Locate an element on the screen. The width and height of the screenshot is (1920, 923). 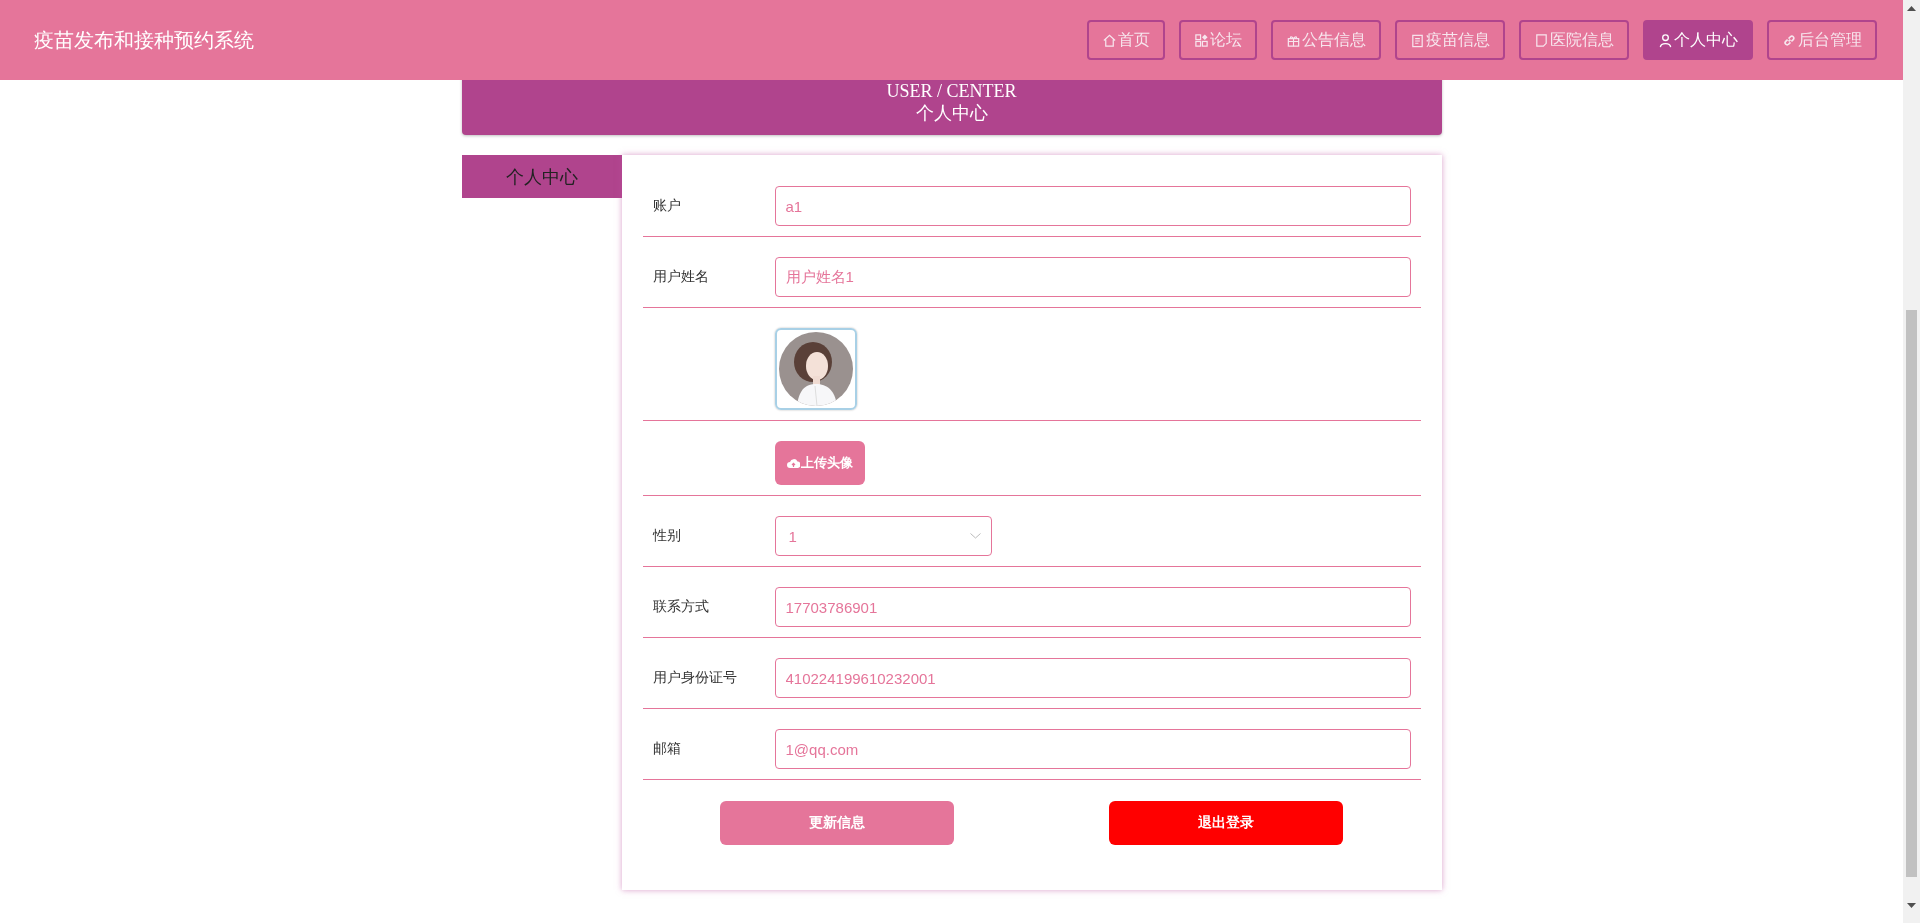
field-label: 性别 is located at coordinates (666, 536).